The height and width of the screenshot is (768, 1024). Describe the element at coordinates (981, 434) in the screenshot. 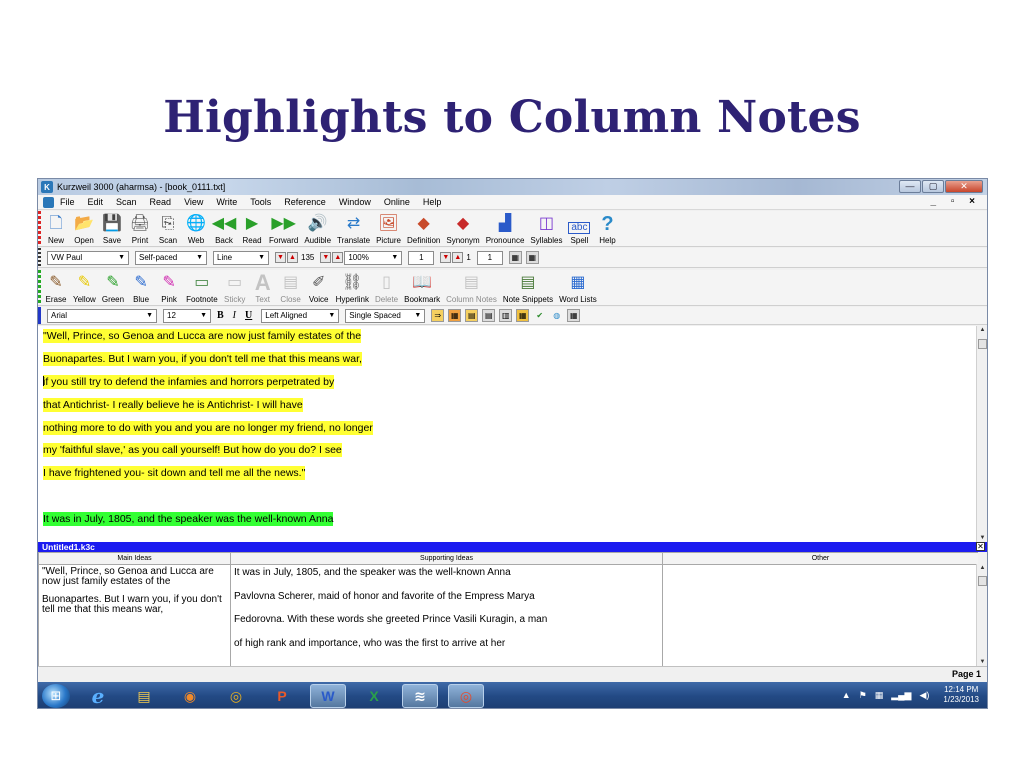

I see `document-scrollbar: ▲ ▼` at that location.